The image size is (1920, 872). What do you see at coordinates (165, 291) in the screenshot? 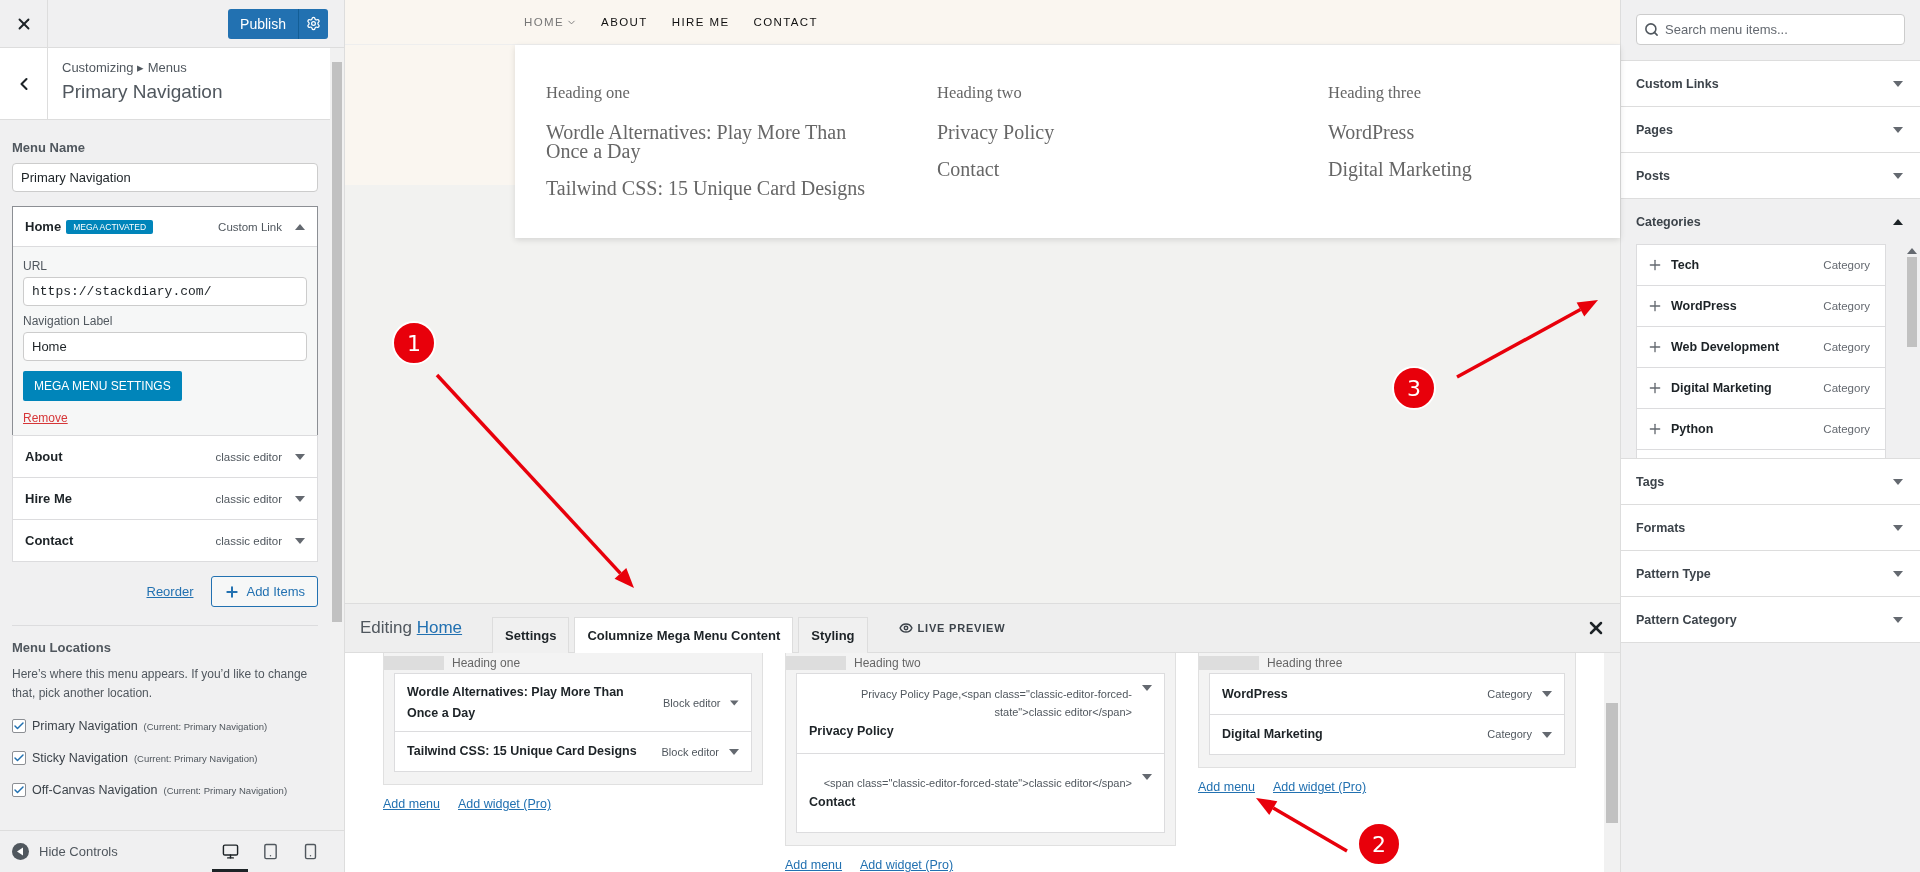
I see `url-field: https://stackdiary.com/` at bounding box center [165, 291].